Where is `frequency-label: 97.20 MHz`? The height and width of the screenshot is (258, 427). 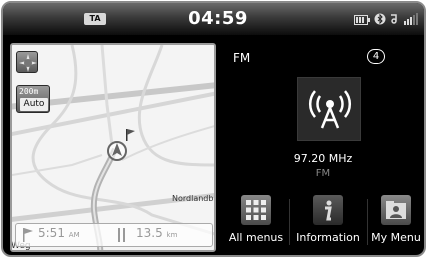 frequency-label: 97.20 MHz is located at coordinates (323, 158).